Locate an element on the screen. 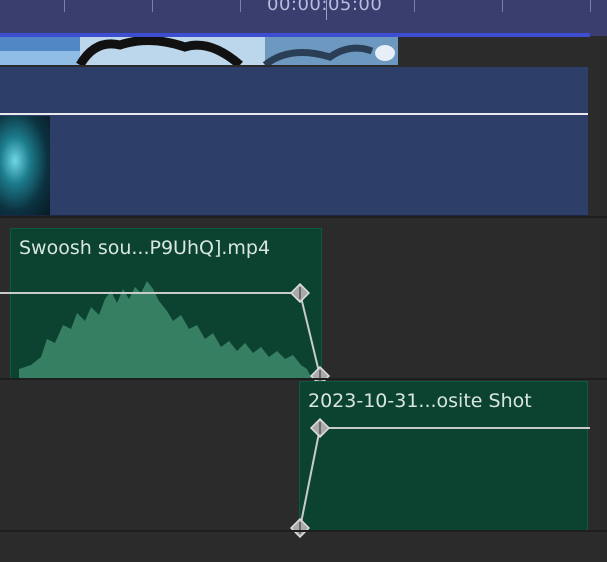  thumbnail-strip-image is located at coordinates (199, 51).